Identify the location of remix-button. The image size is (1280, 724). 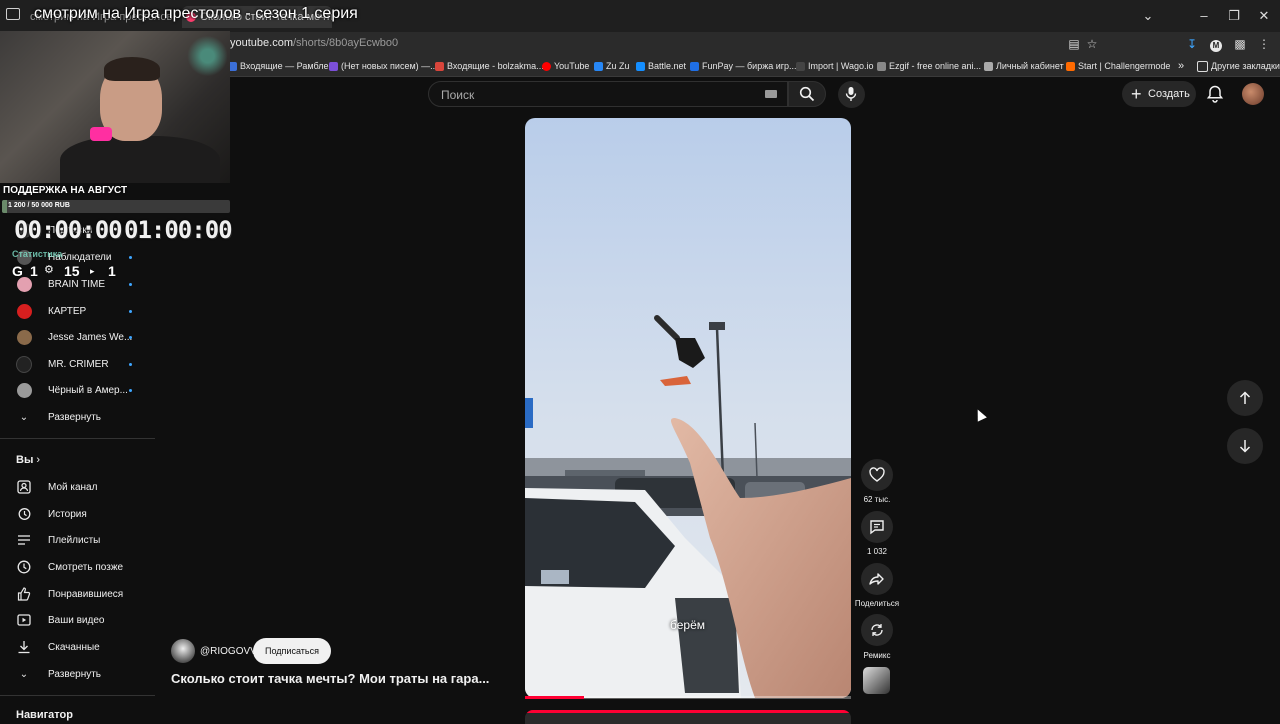
(877, 630).